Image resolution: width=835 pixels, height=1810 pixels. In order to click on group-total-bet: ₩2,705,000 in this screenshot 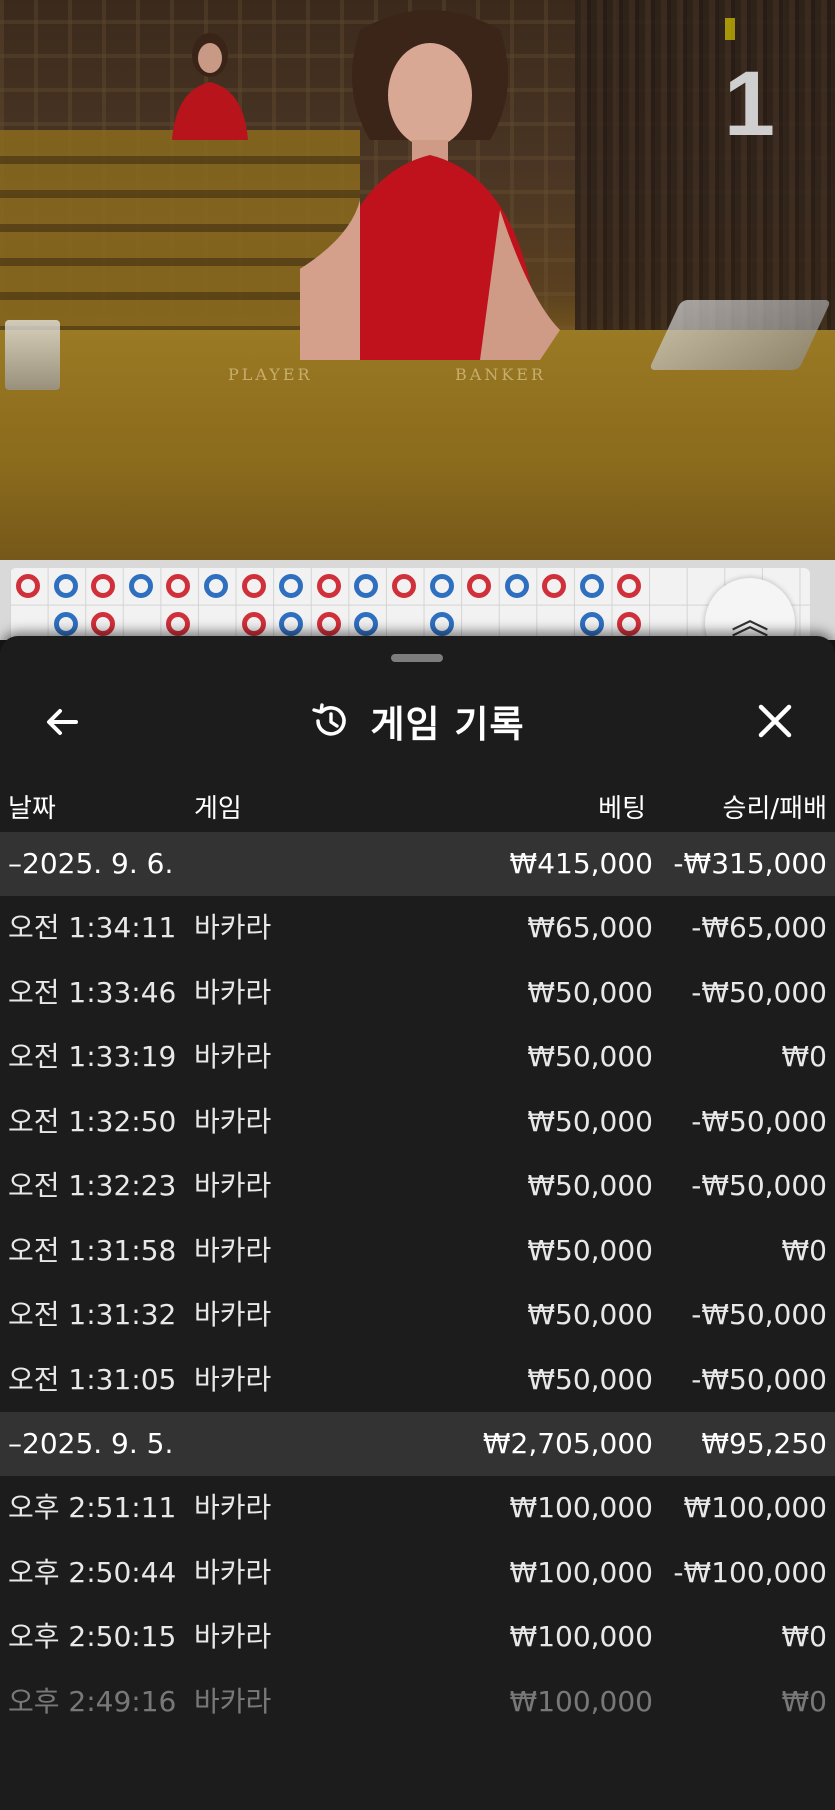, I will do `click(567, 1443)`.